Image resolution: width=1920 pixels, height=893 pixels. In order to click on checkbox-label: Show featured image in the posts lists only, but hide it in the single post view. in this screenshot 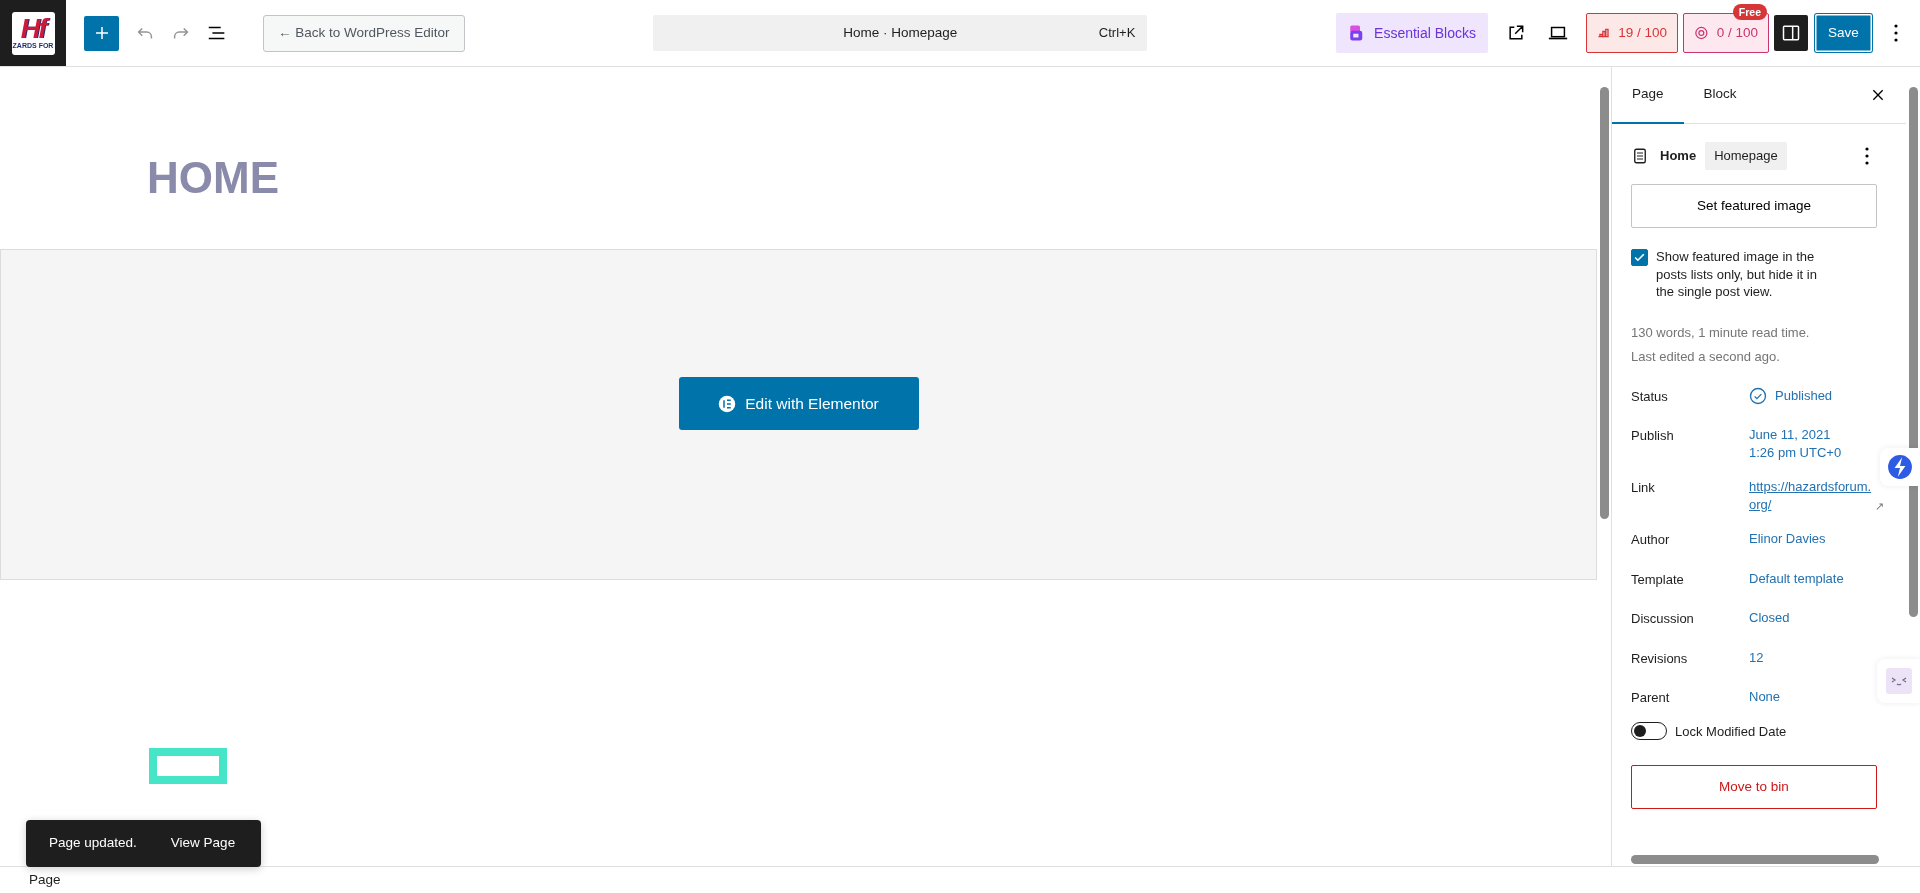, I will do `click(1737, 274)`.